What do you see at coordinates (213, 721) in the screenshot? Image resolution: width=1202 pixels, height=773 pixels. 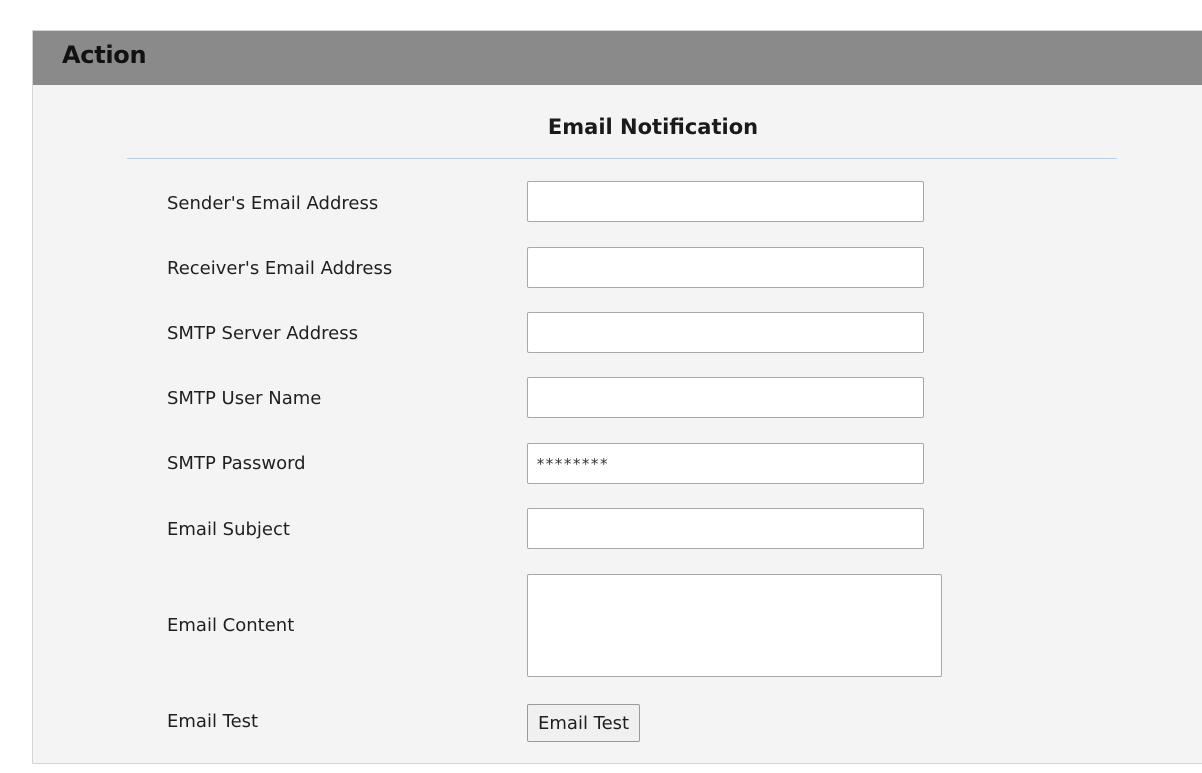 I see `email-test-label: Email Test` at bounding box center [213, 721].